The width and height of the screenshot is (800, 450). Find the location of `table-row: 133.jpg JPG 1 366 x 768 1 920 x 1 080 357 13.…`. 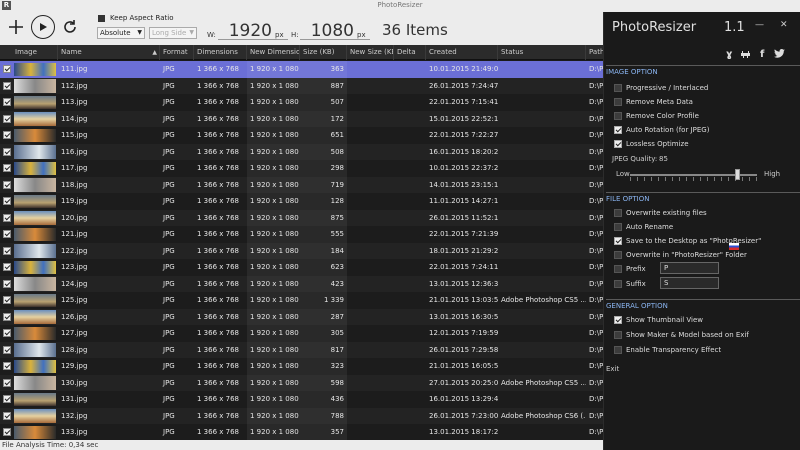

table-row: 133.jpg JPG 1 366 x 768 1 920 x 1 080 357 13.… is located at coordinates (302, 432).